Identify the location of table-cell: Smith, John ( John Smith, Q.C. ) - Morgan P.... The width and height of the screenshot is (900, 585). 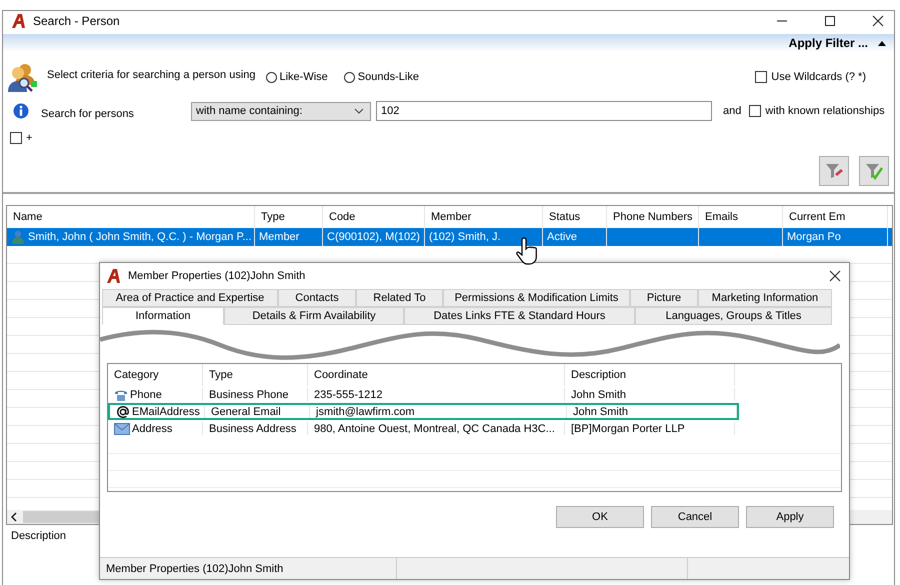
(140, 237).